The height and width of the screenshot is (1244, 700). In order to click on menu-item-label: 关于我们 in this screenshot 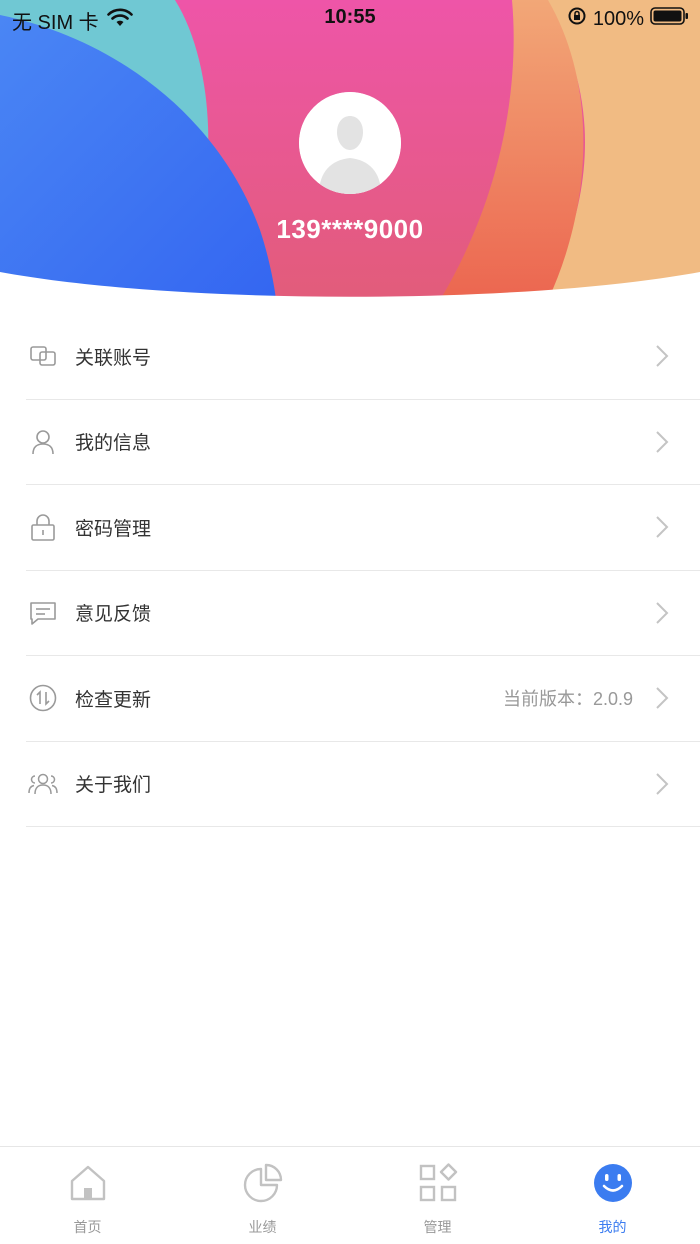, I will do `click(113, 786)`.